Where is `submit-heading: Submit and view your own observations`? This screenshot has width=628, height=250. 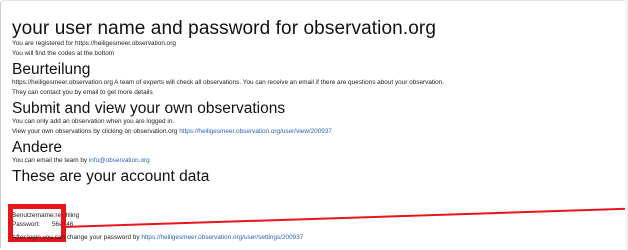
submit-heading: Submit and view your own observations is located at coordinates (149, 108).